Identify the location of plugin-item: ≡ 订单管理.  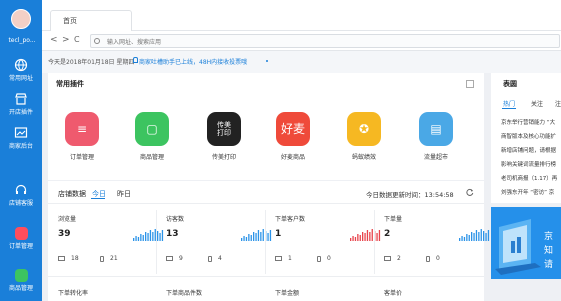
(82, 136).